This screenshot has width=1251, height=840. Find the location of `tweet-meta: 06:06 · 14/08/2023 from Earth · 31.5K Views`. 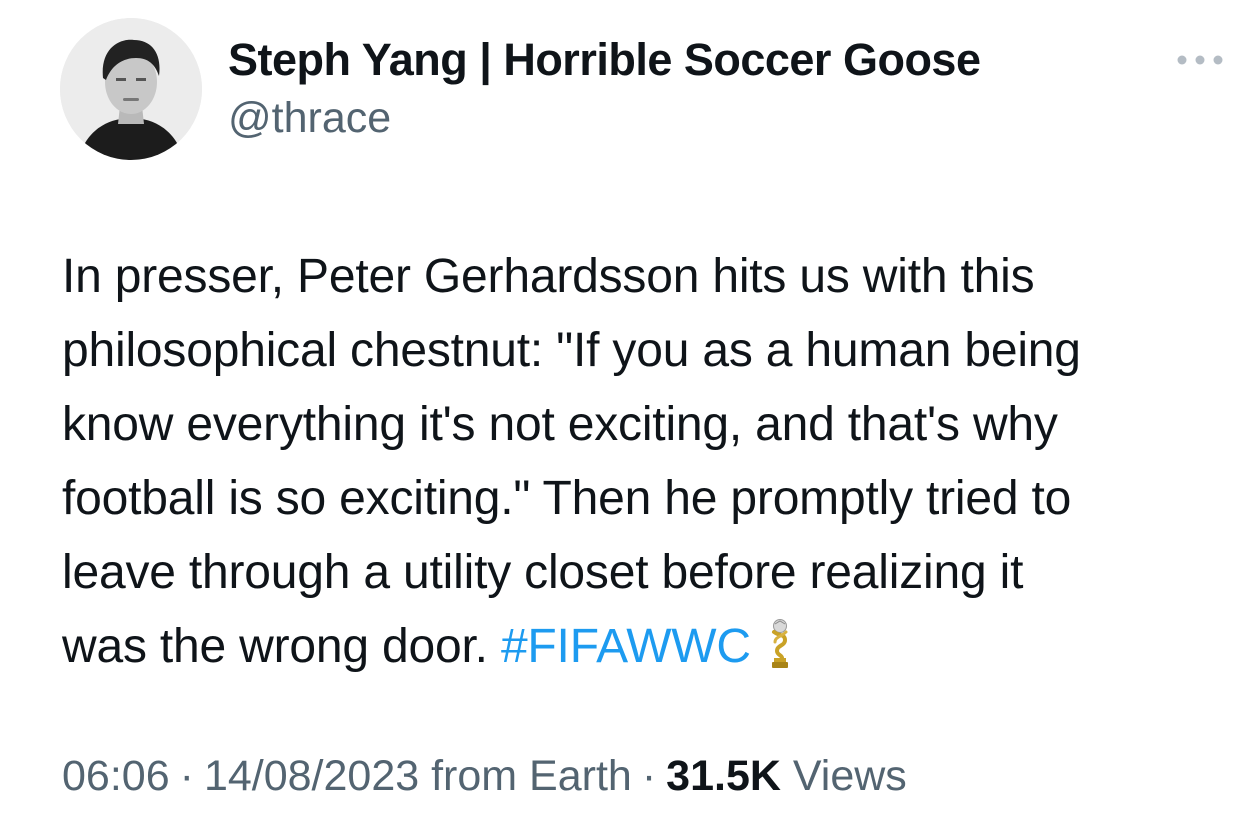

tweet-meta: 06:06 · 14/08/2023 from Earth · 31.5K Views is located at coordinates (484, 776).